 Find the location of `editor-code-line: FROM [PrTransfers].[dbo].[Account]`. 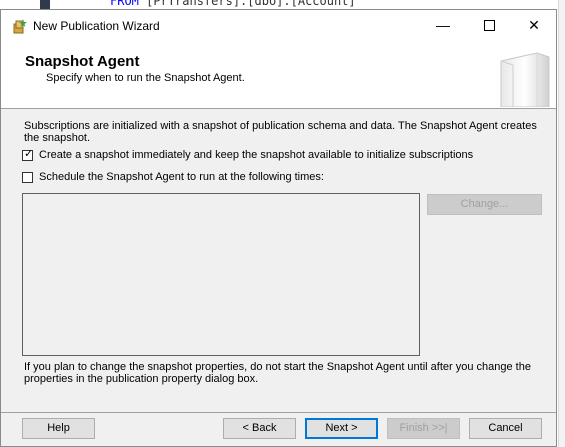

editor-code-line: FROM [PrTransfers].[dbo].[Account] is located at coordinates (233, 4).